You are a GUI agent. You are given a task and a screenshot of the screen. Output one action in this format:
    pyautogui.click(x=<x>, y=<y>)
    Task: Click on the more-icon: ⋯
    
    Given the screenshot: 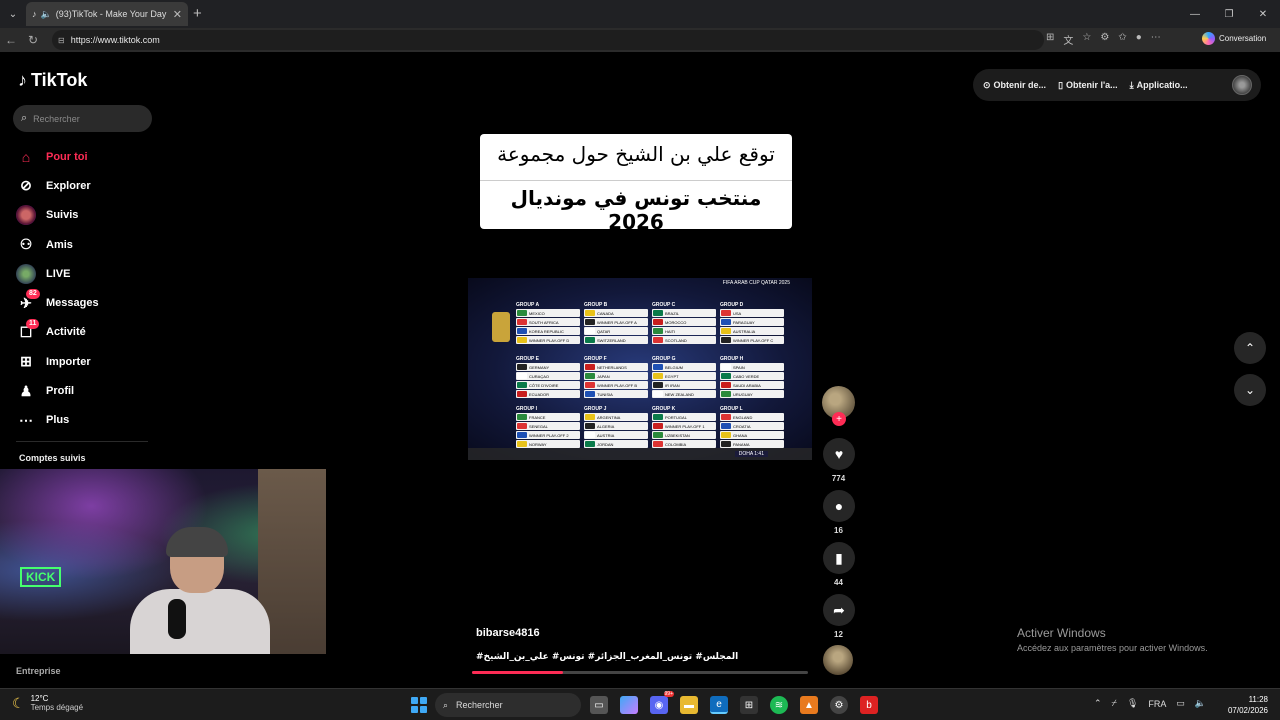 What is the action you would take?
    pyautogui.click(x=1156, y=39)
    